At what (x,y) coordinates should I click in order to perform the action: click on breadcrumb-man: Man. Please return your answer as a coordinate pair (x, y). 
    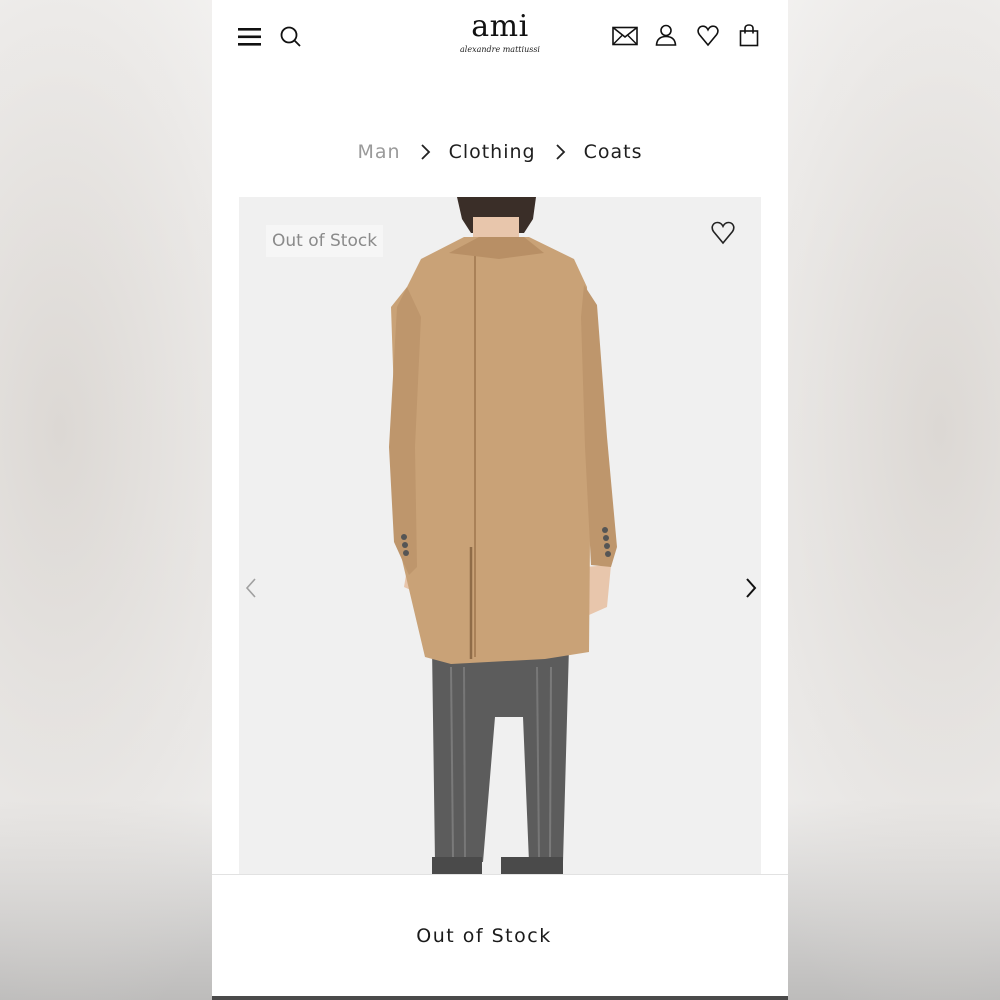
    Looking at the image, I should click on (378, 152).